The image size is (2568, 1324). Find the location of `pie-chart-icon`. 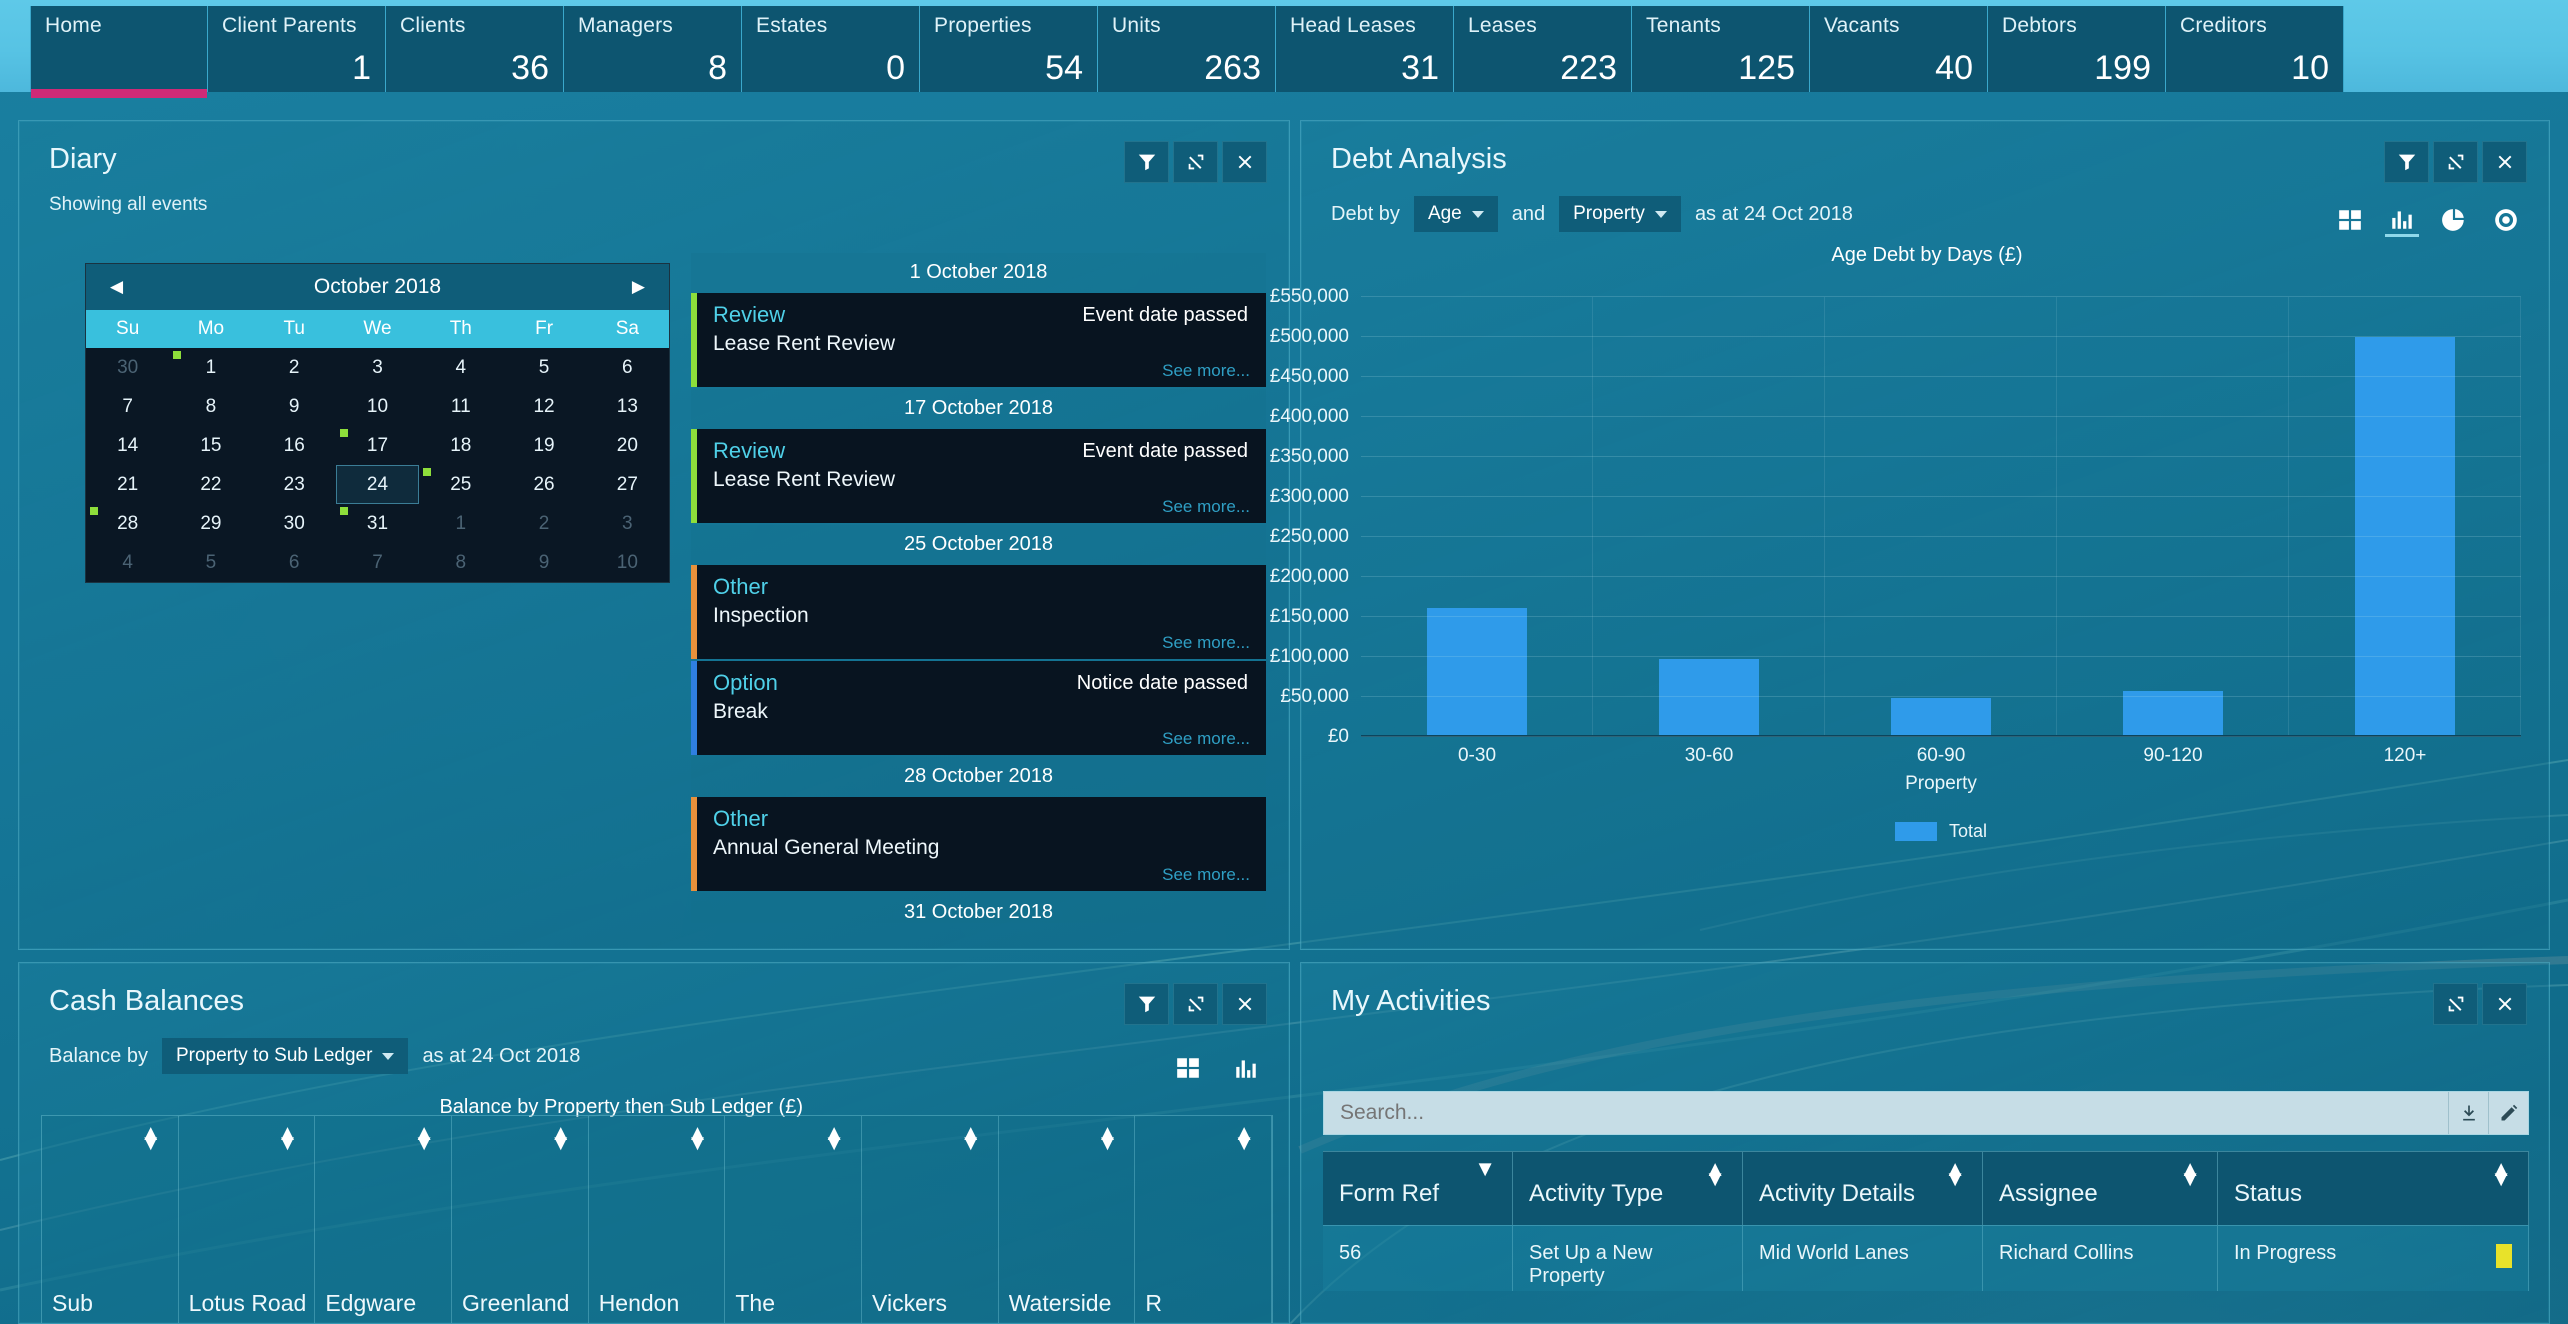

pie-chart-icon is located at coordinates (2454, 220).